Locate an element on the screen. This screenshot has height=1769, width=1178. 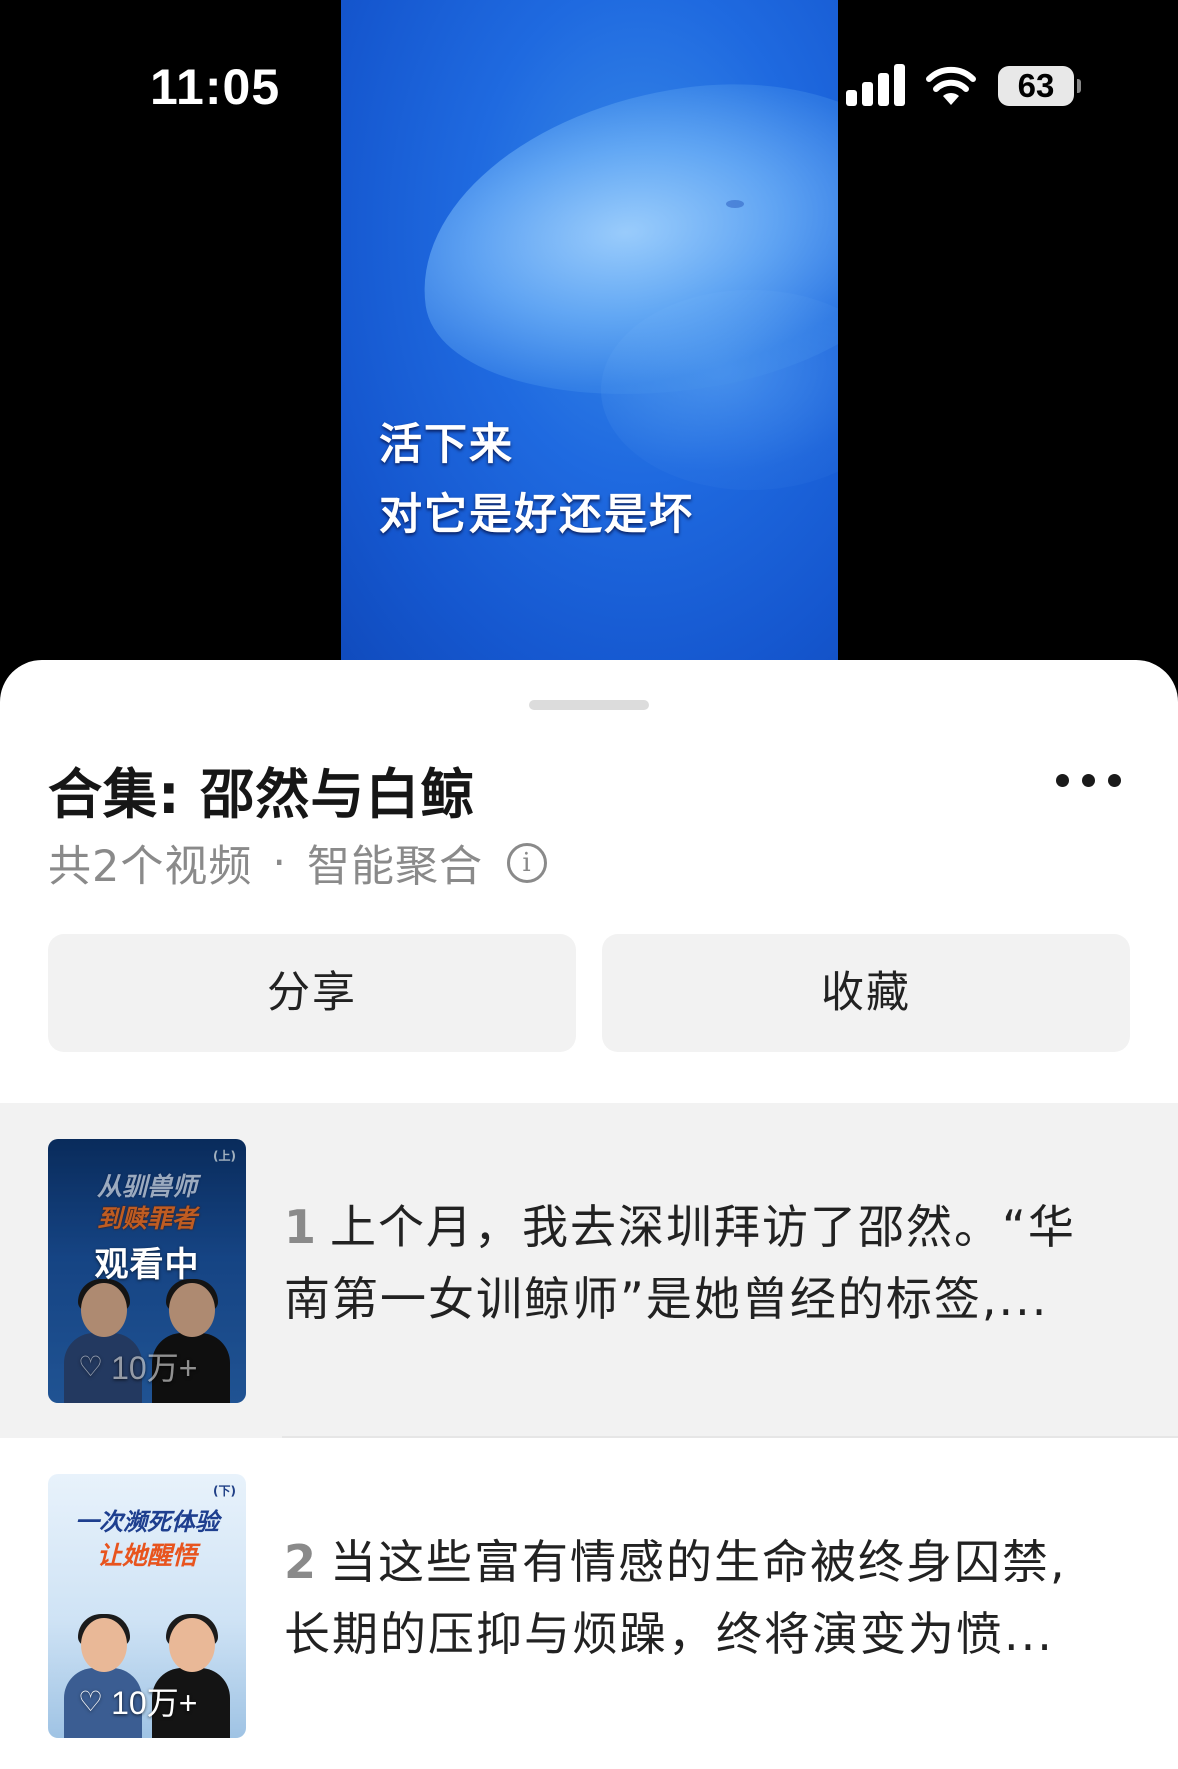
thumbnail-headline-1: 一次濒死体验 is located at coordinates (147, 1521).